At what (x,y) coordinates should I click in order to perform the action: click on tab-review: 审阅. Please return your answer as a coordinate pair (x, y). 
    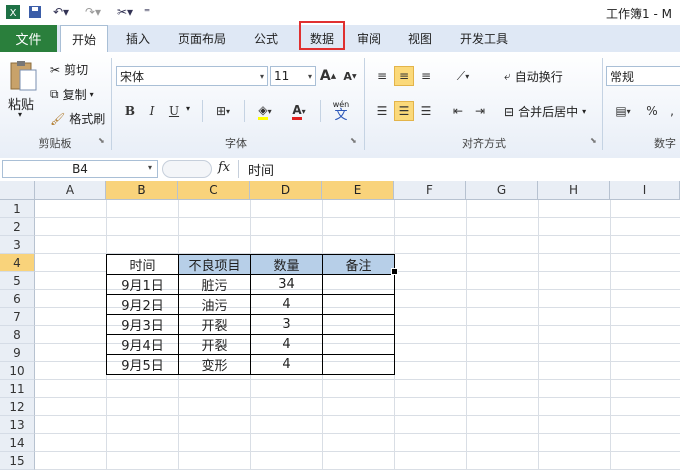
    Looking at the image, I should click on (369, 38).